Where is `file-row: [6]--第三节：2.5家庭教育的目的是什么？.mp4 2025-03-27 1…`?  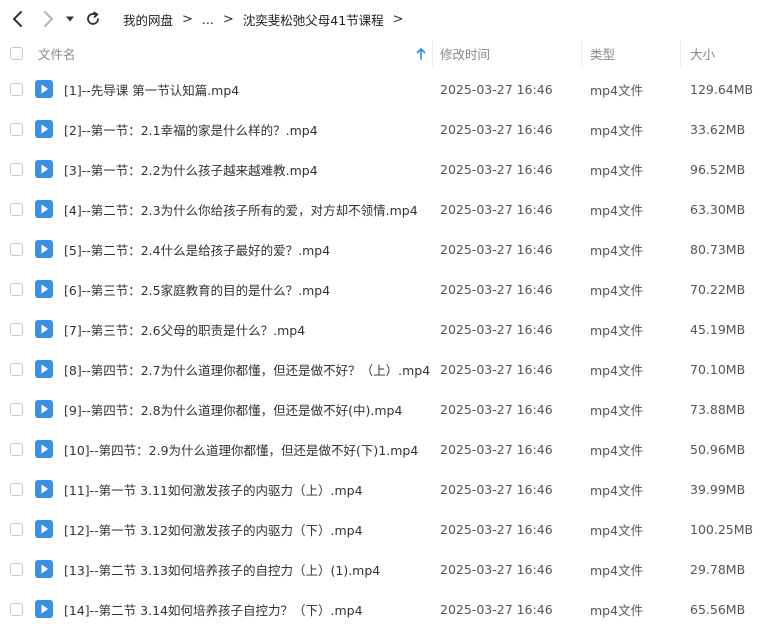 file-row: [6]--第三节：2.5家庭教育的目的是什么？.mp4 2025-03-27 1… is located at coordinates (381, 289).